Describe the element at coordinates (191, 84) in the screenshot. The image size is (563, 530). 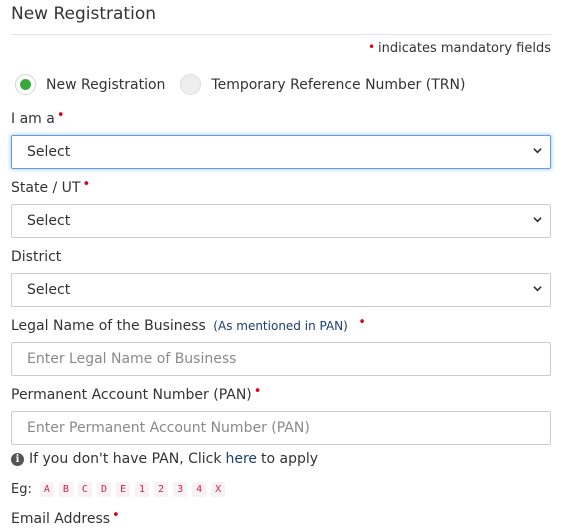
I see `radio-button-unchecked` at that location.